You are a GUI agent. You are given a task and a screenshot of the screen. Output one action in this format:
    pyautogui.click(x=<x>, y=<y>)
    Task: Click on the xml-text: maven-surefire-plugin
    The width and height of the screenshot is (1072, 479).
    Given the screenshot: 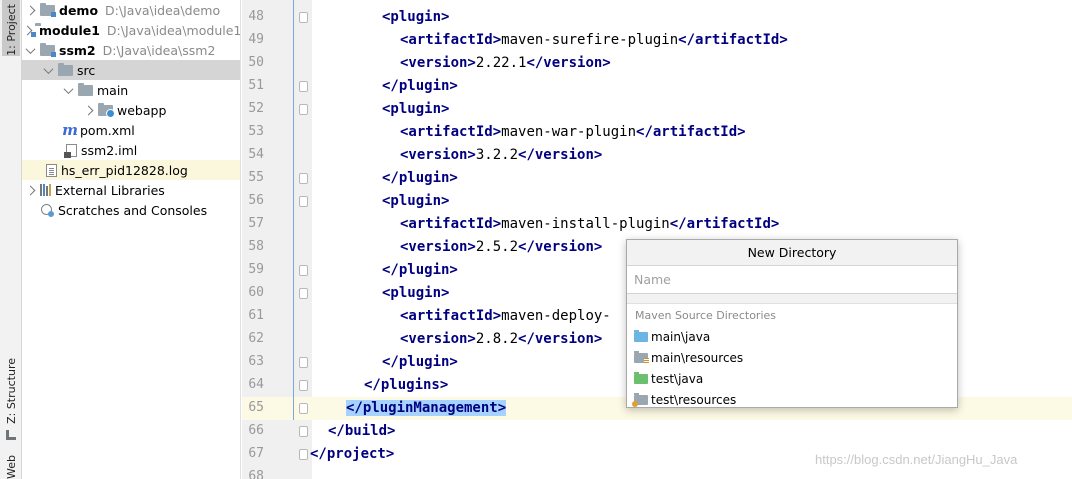 What is the action you would take?
    pyautogui.click(x=590, y=40)
    